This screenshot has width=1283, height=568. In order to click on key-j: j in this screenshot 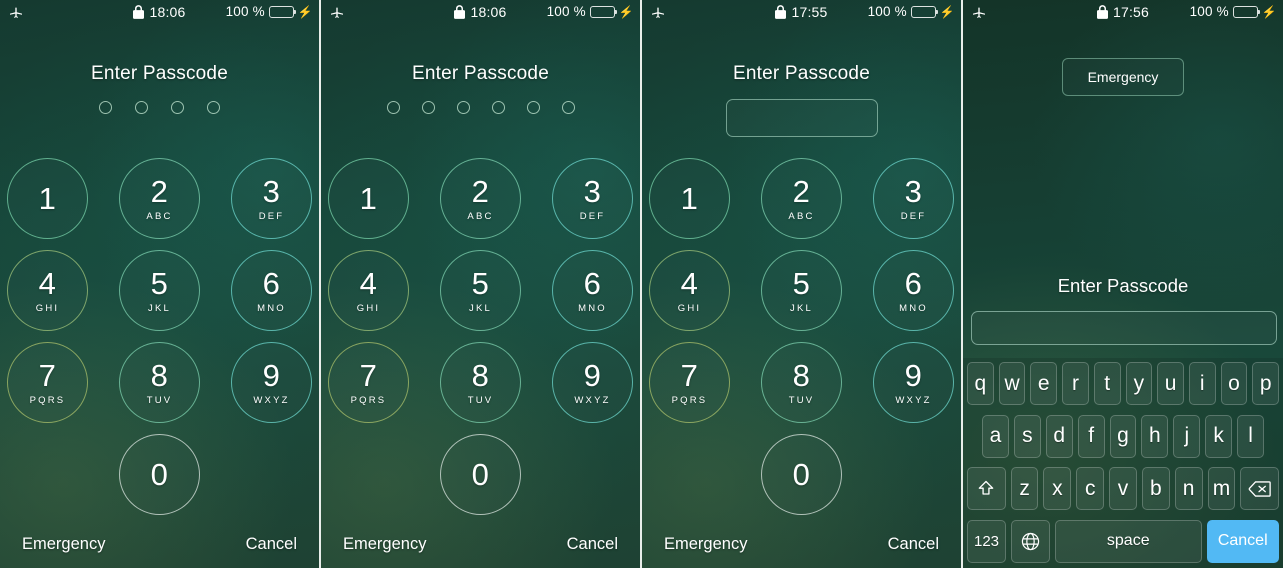, I will do `click(1187, 436)`.